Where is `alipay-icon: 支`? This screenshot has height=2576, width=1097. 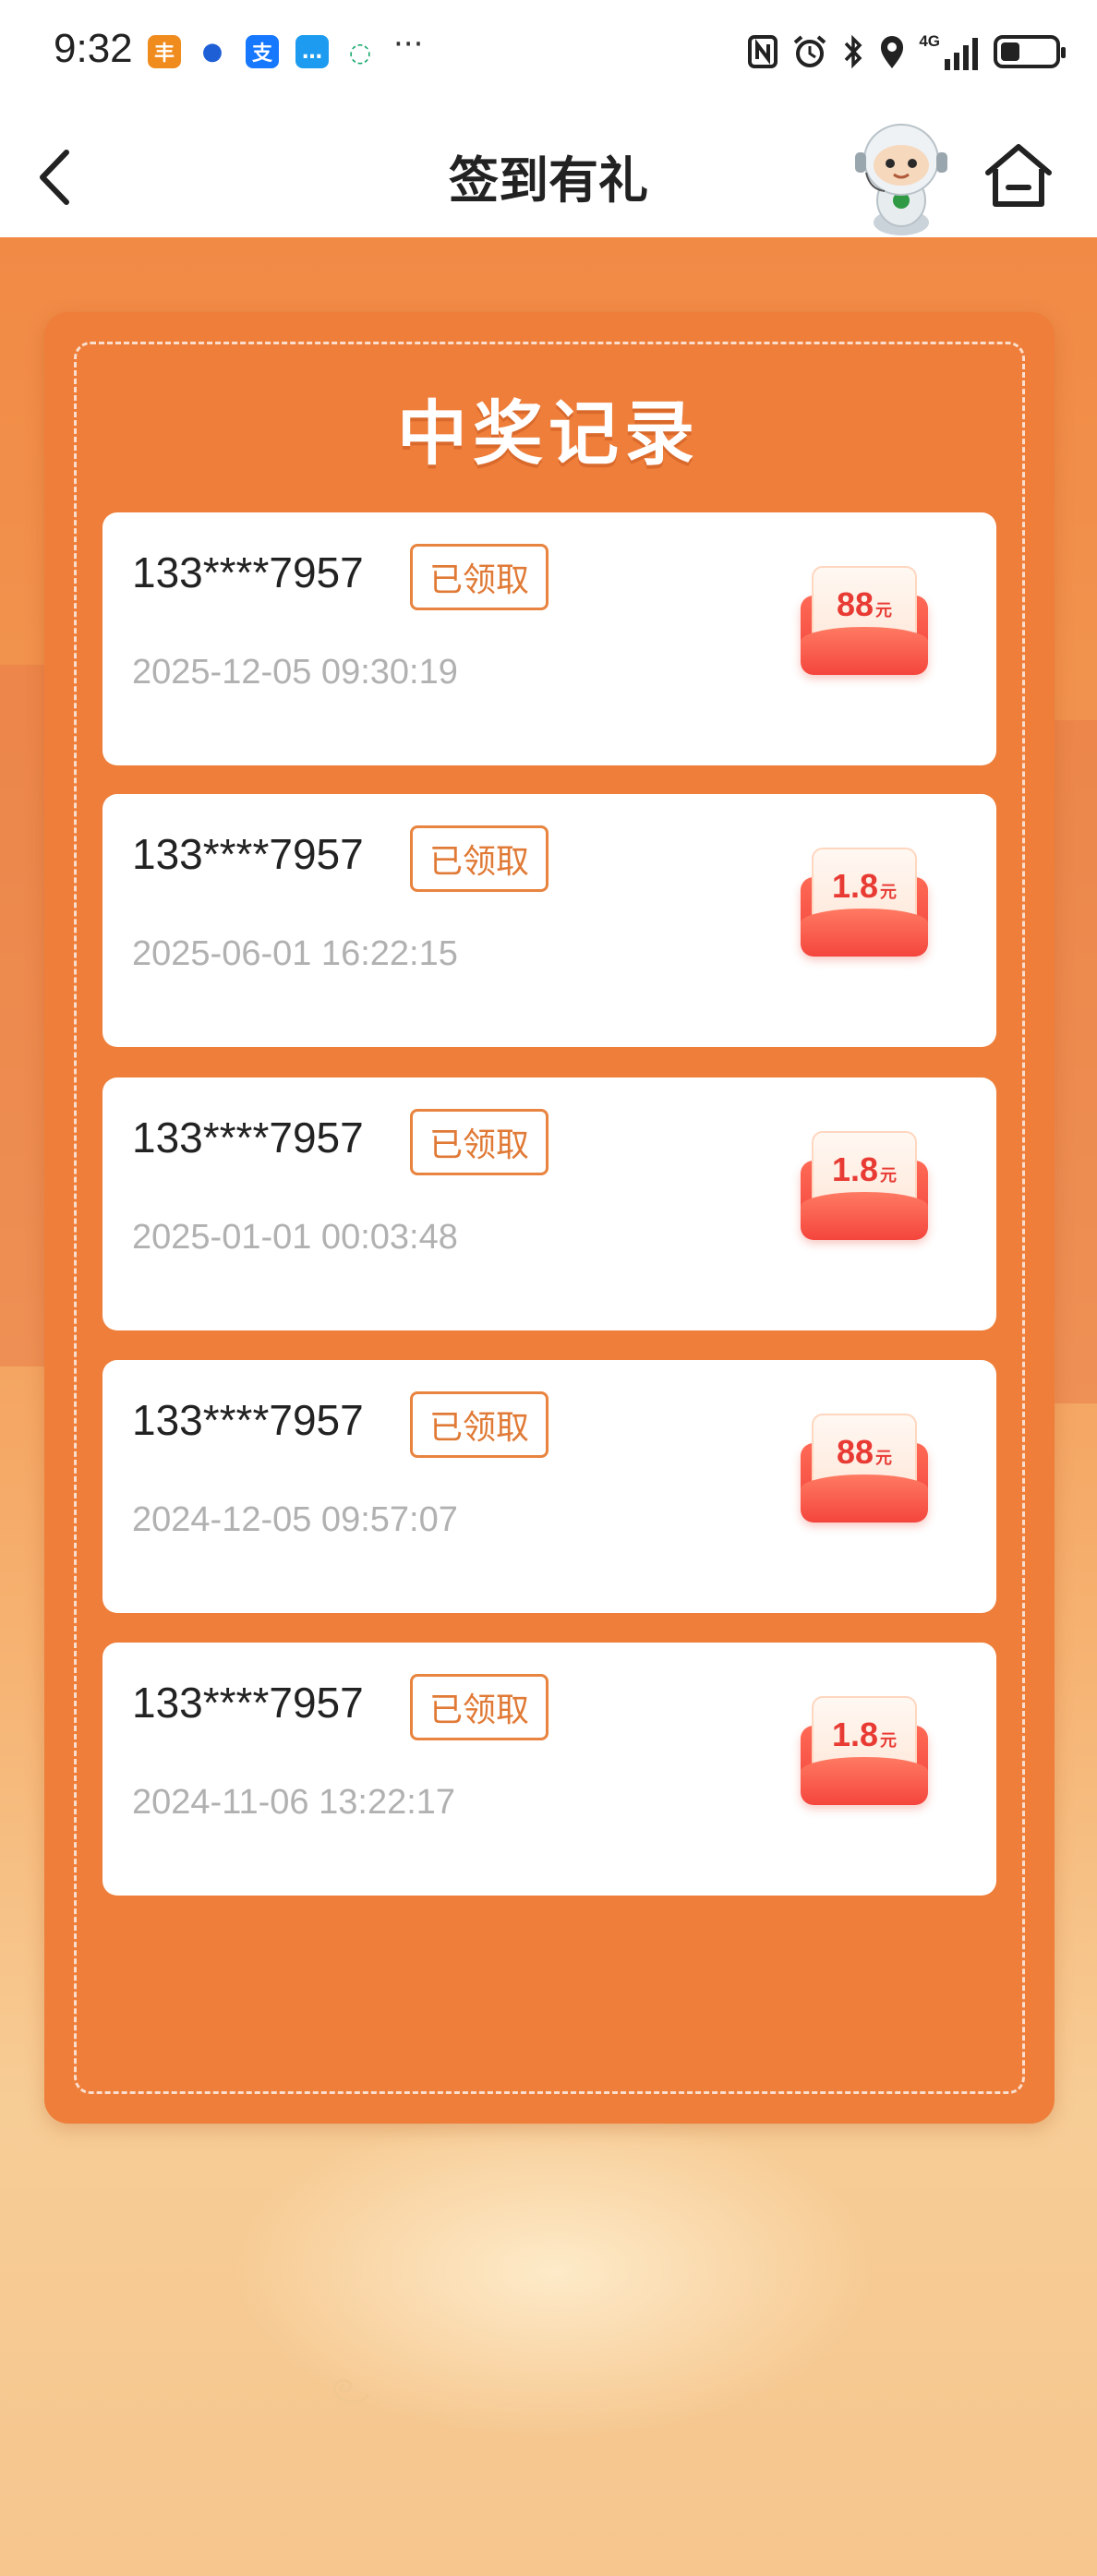
alipay-icon: 支 is located at coordinates (262, 51).